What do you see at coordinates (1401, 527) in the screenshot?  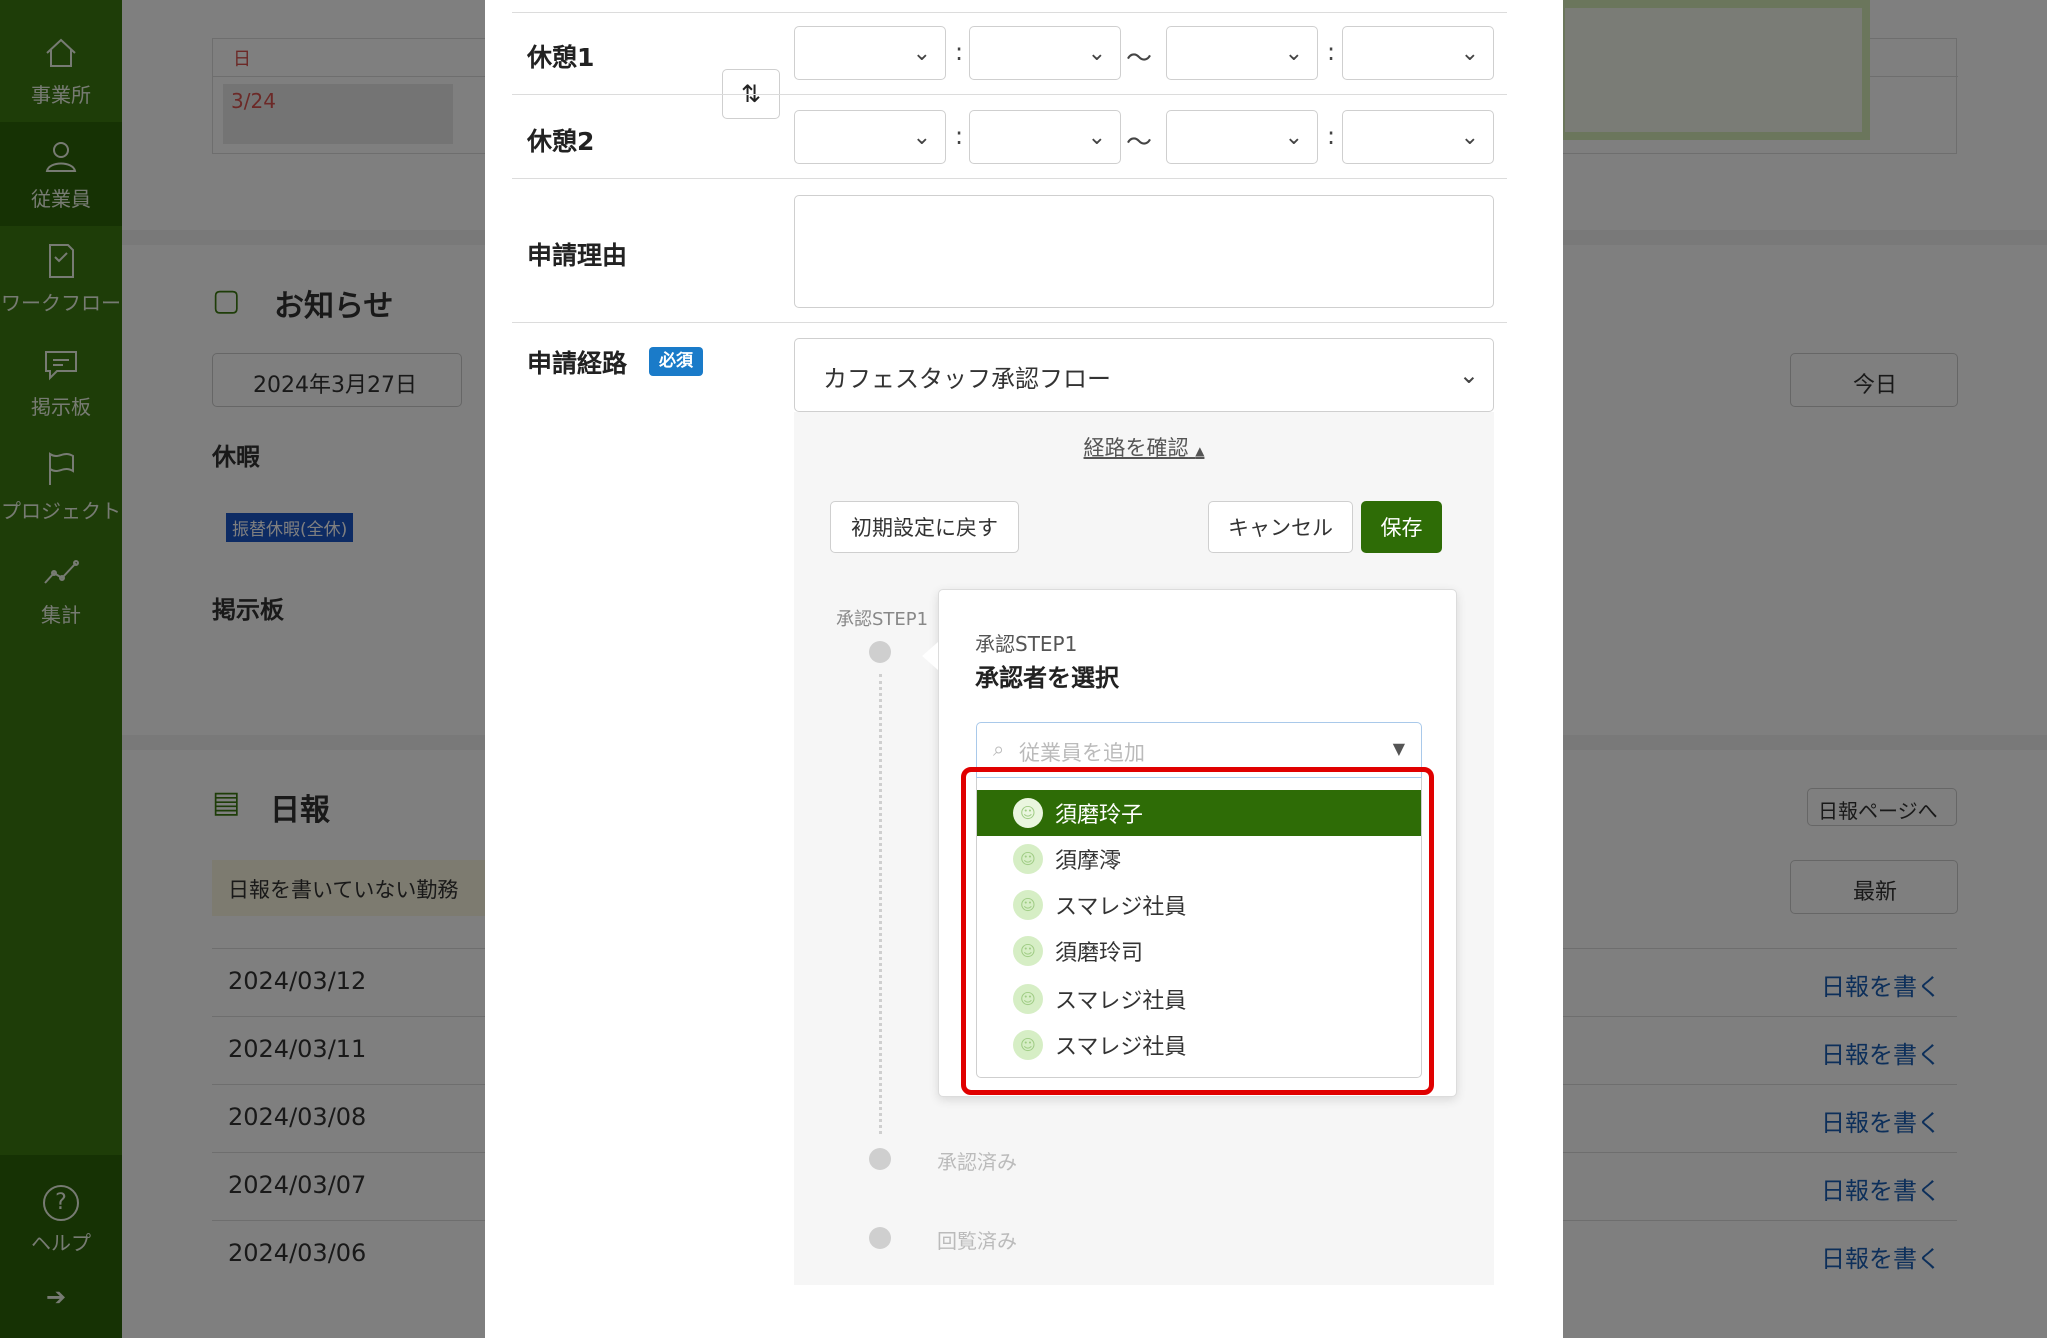 I see `save-button: 保存` at bounding box center [1401, 527].